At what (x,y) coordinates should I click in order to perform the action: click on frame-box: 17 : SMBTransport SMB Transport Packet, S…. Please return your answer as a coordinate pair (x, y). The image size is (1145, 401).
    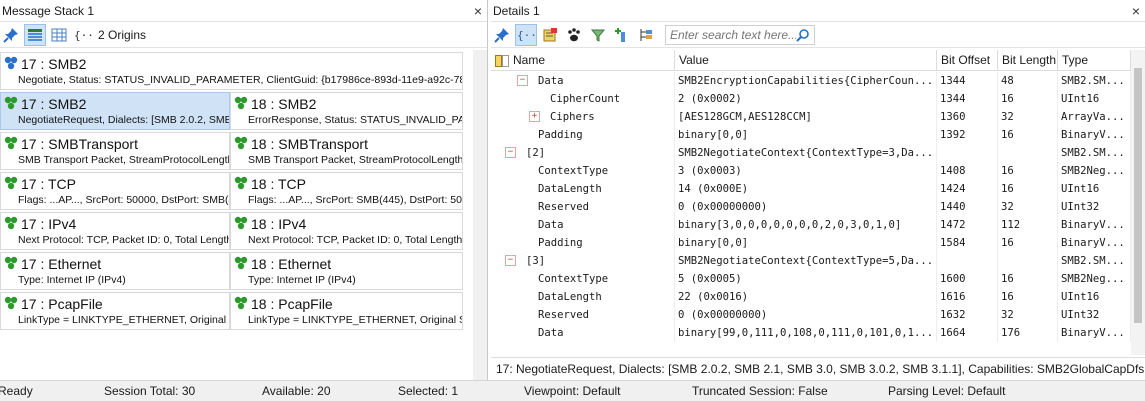
    Looking at the image, I should click on (115, 151).